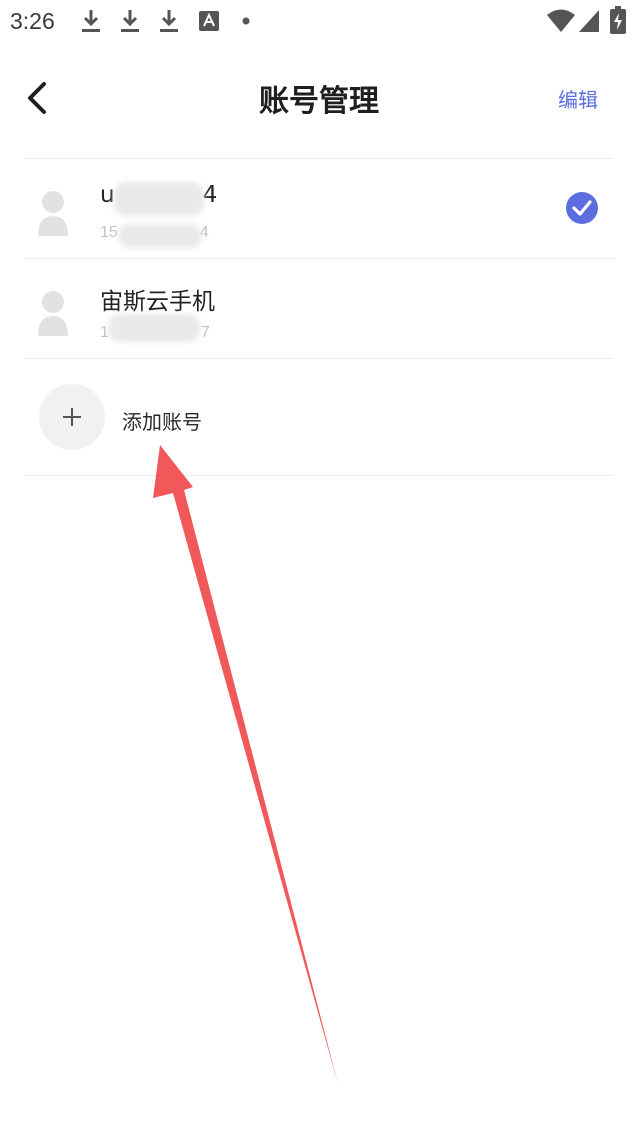  Describe the element at coordinates (32, 21) in the screenshot. I see `status-time: 3:26` at that location.